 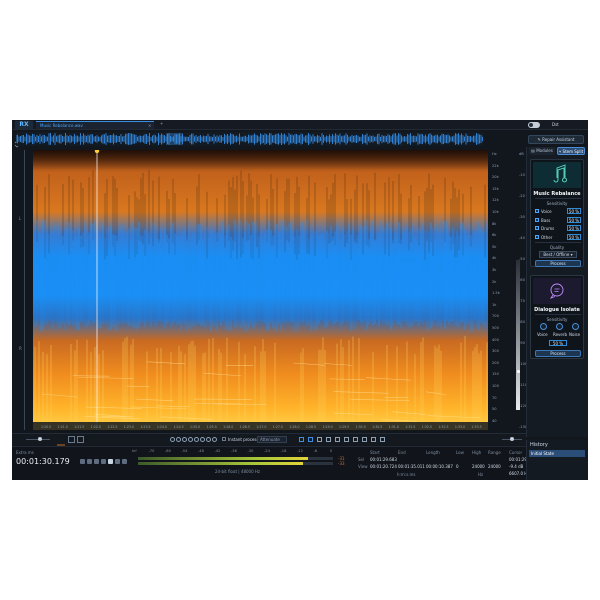 I want to click on music-note-icon, so click(x=560, y=173).